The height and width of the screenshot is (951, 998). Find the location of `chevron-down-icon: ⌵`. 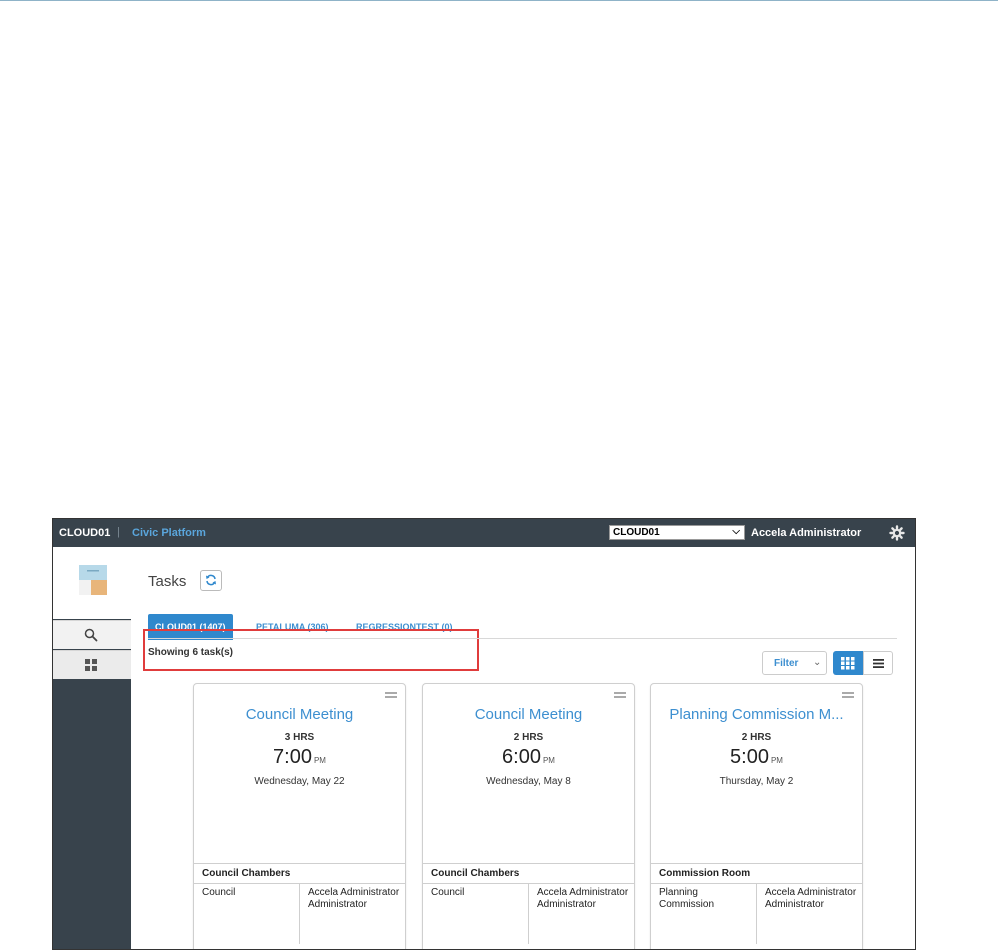

chevron-down-icon: ⌵ is located at coordinates (736, 531).